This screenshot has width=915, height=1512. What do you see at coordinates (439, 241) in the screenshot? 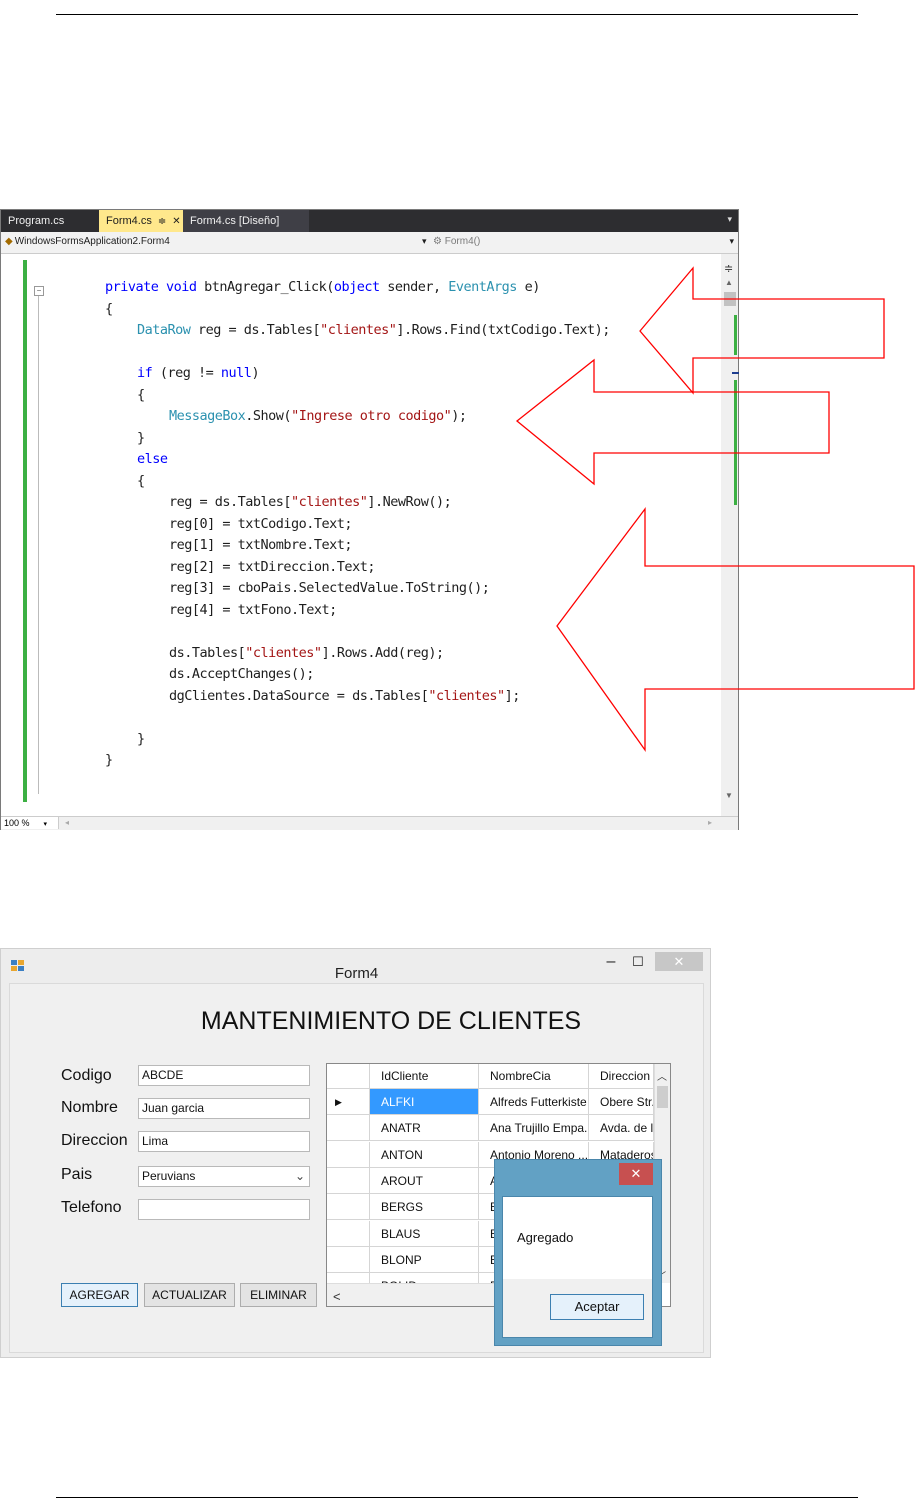
I see `method-icon: ⚙` at bounding box center [439, 241].